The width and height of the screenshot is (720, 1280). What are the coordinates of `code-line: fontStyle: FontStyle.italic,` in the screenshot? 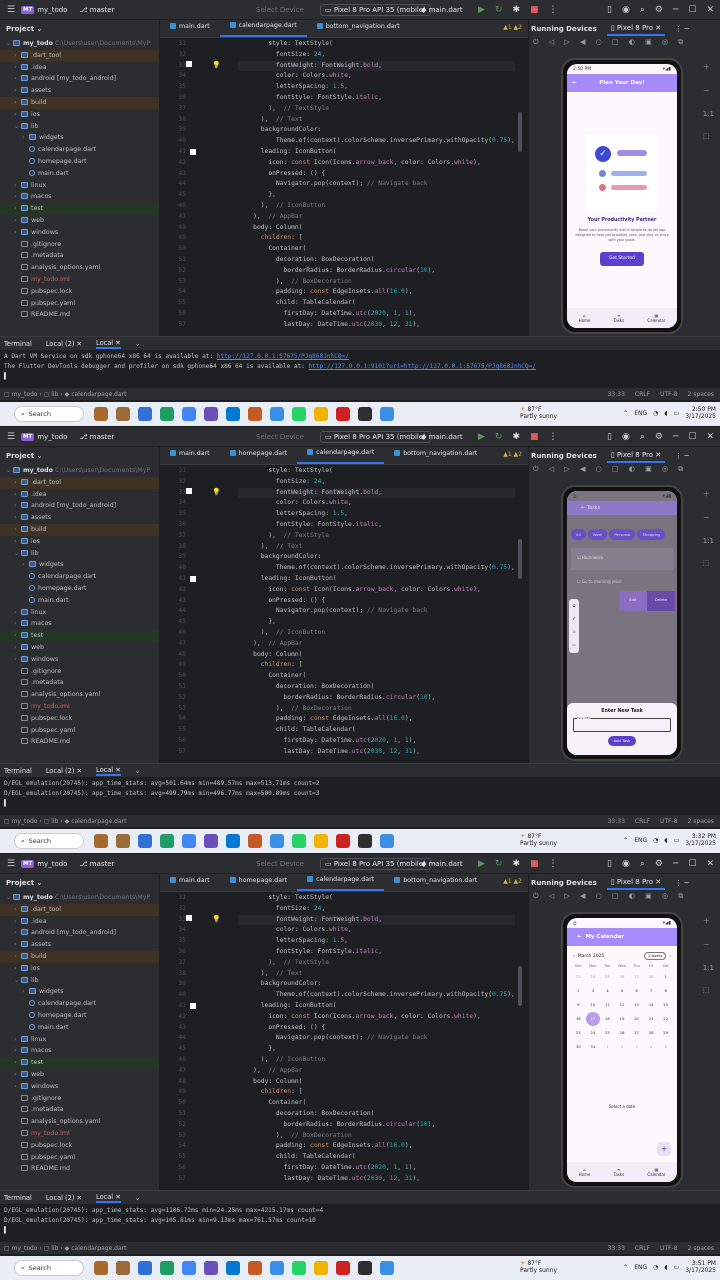 It's located at (376, 952).